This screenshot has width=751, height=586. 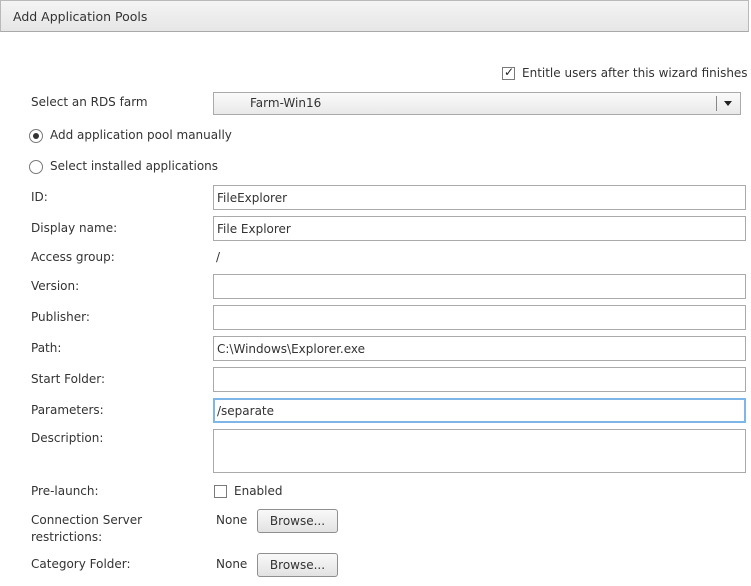 I want to click on connection-server-label-line1: Connection Server, so click(x=87, y=520).